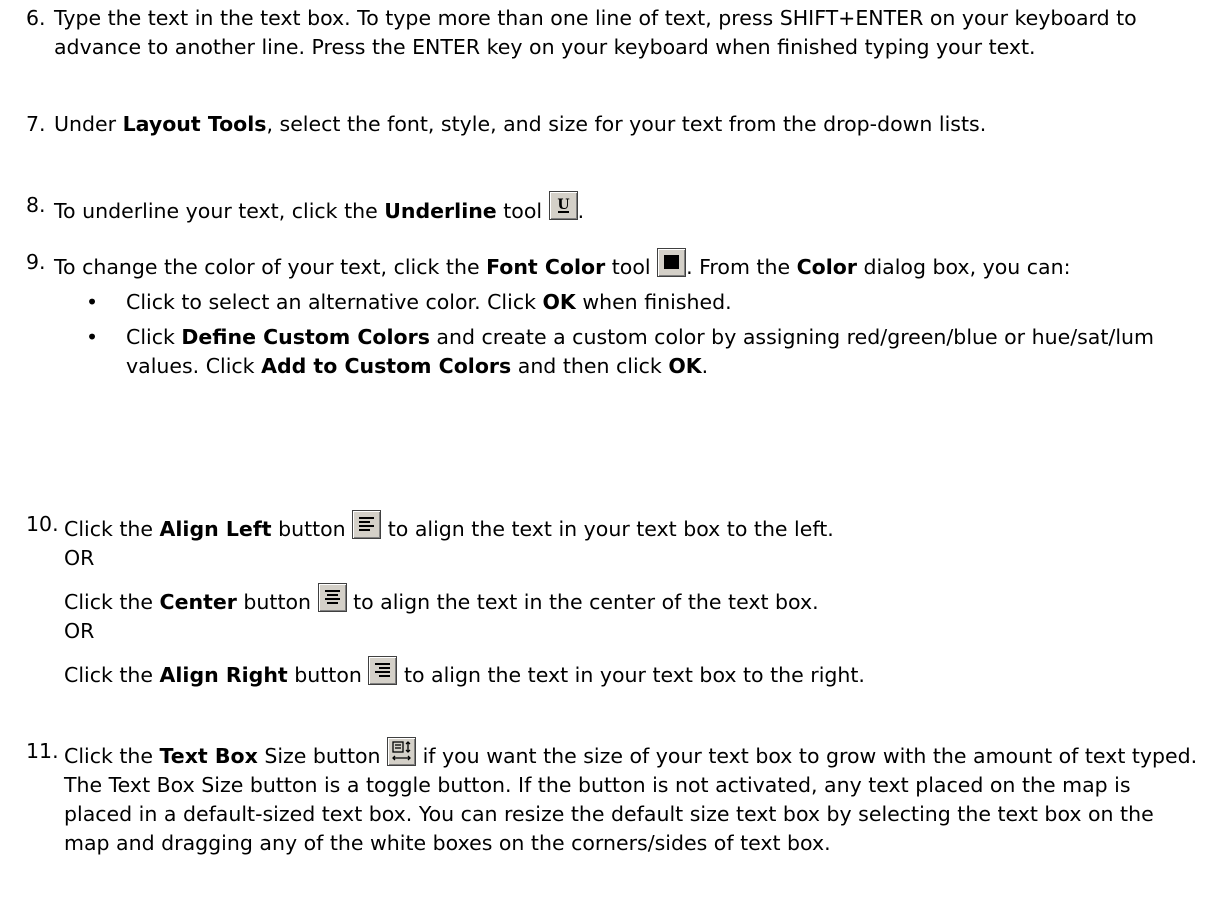 The height and width of the screenshot is (913, 1215). What do you see at coordinates (198, 602) in the screenshot?
I see `ui-term: Center` at bounding box center [198, 602].